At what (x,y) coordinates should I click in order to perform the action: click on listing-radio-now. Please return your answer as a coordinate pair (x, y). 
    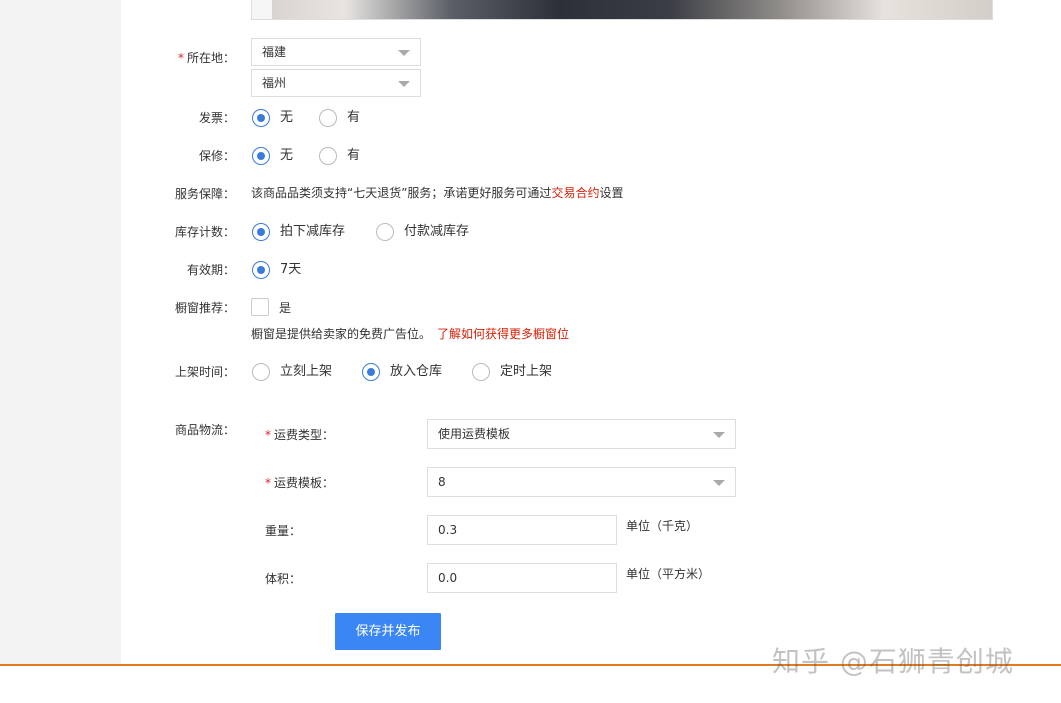
    Looking at the image, I should click on (261, 372).